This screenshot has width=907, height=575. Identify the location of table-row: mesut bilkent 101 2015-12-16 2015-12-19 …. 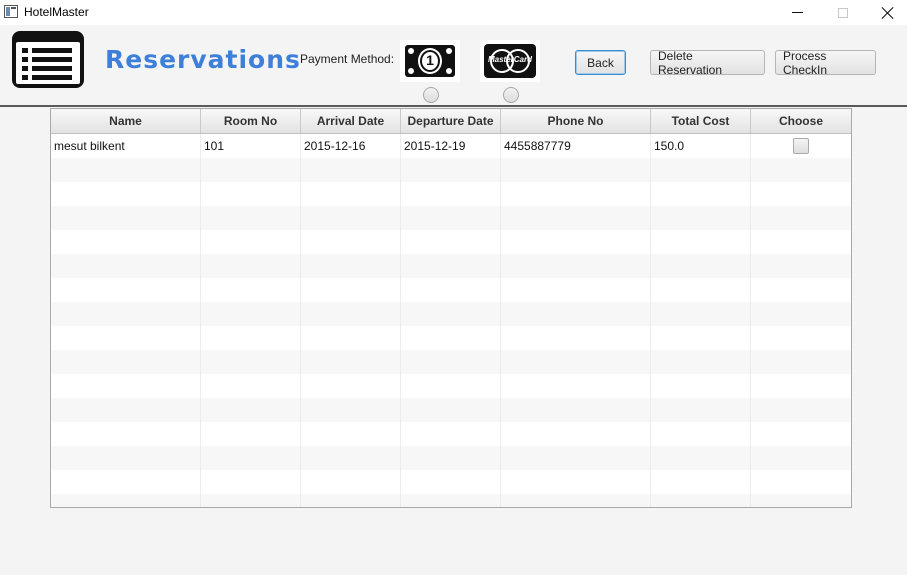
(451, 146).